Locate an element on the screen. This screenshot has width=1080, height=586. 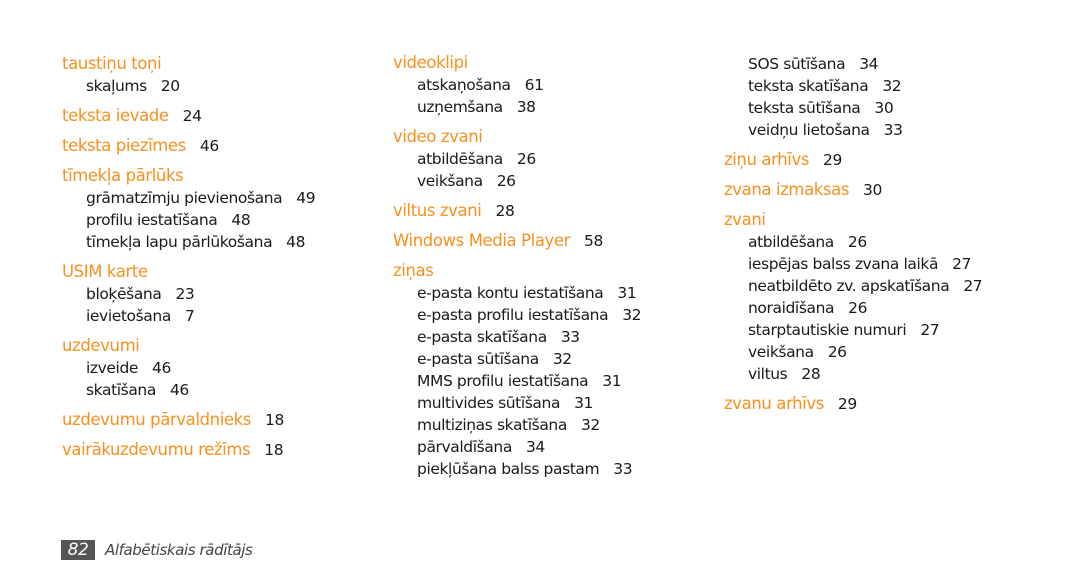
index-heading: ziņas is located at coordinates (413, 271).